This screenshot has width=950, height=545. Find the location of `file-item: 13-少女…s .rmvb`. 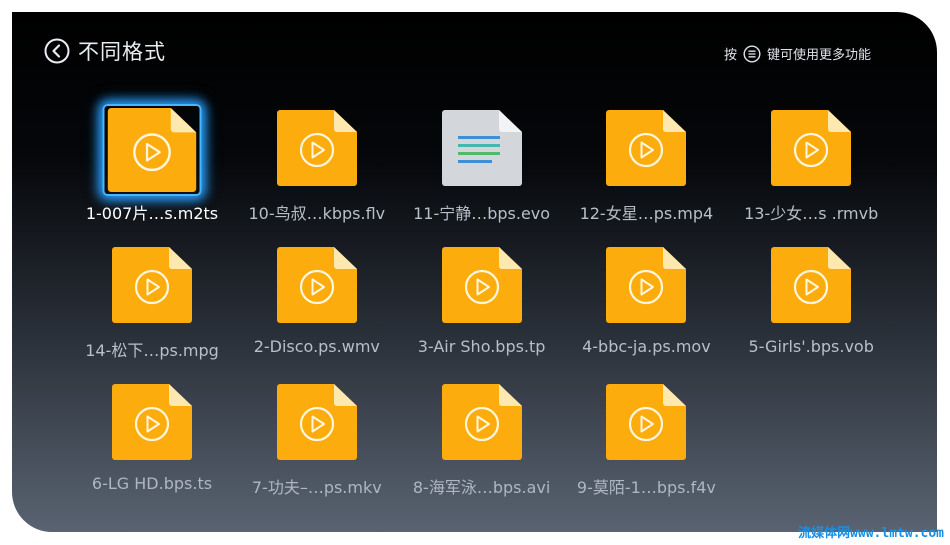

file-item: 13-少女…s .rmvb is located at coordinates (811, 169).